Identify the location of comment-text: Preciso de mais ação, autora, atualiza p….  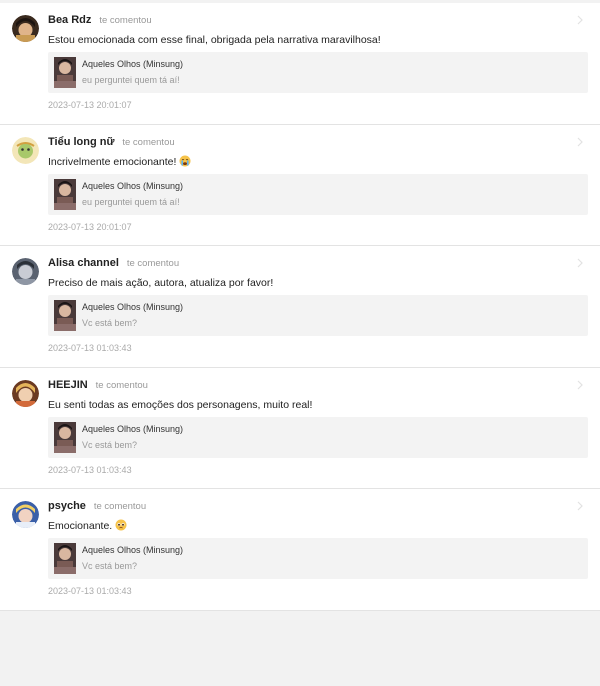
(161, 283).